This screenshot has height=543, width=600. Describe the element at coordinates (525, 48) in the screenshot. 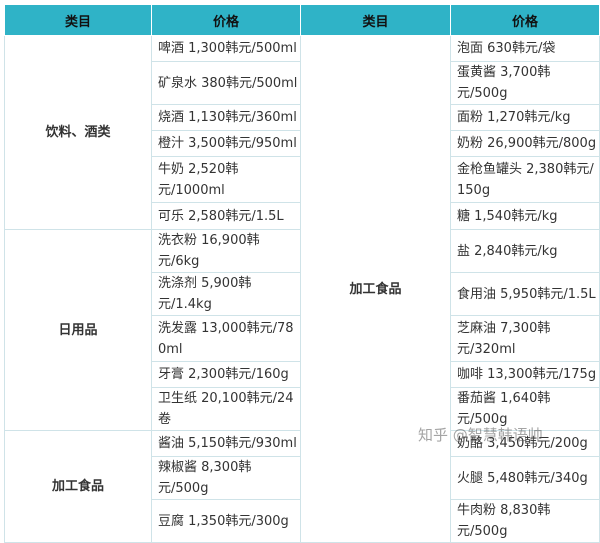

I see `price-cell: 泡面 630韩元/袋` at that location.